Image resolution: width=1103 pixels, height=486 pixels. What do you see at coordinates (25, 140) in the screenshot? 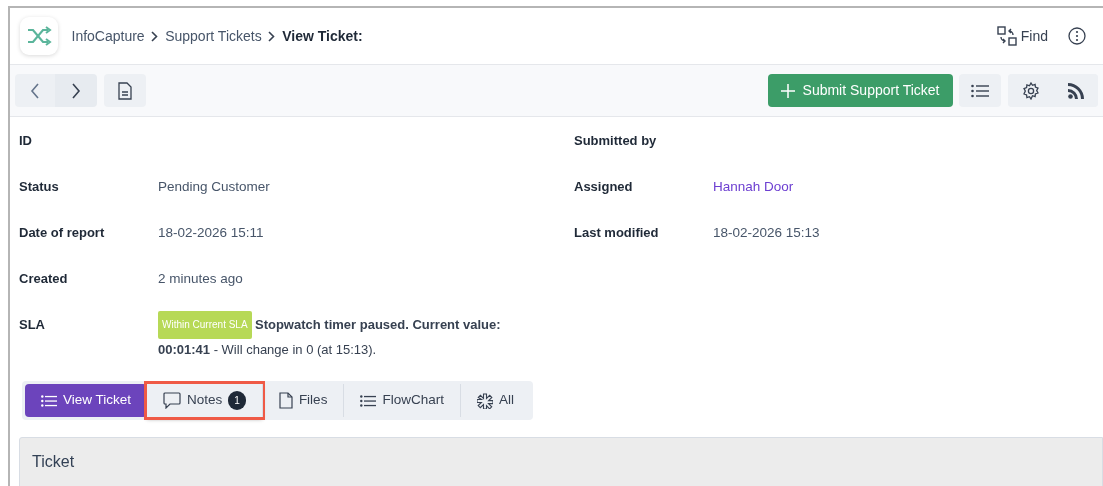
I see `field-label: ID` at bounding box center [25, 140].